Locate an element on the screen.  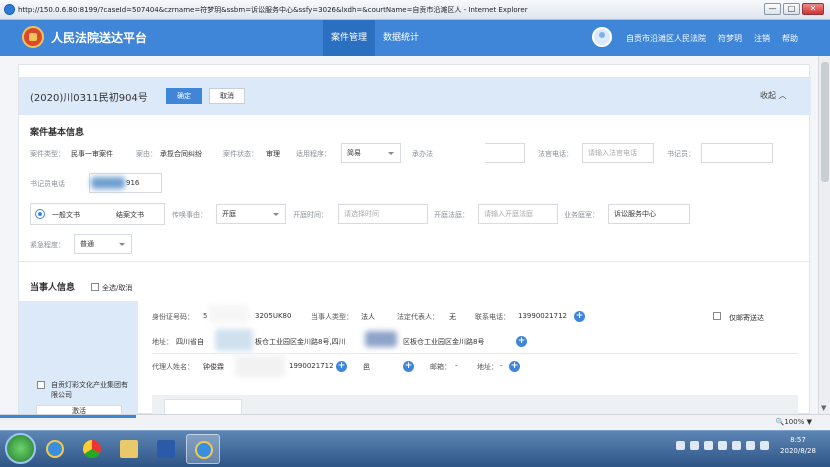
nav-statistics: 数据统计 is located at coordinates (401, 38).